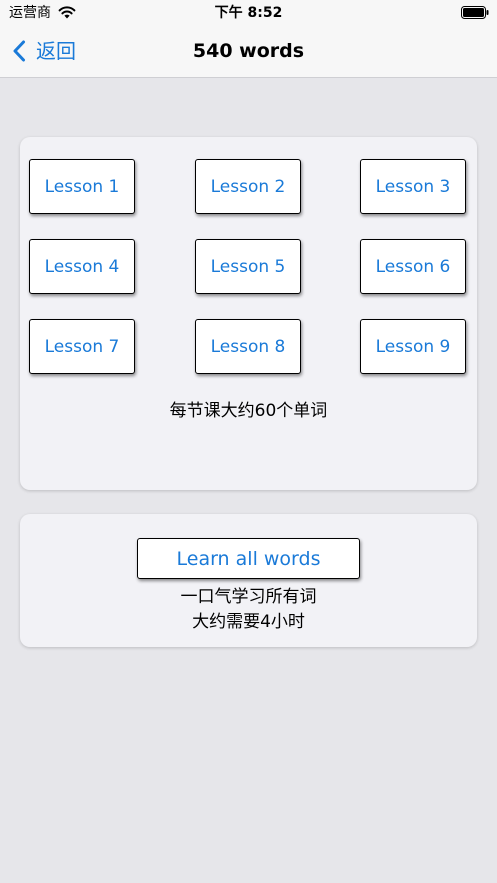  I want to click on chevron-left-icon, so click(19, 51).